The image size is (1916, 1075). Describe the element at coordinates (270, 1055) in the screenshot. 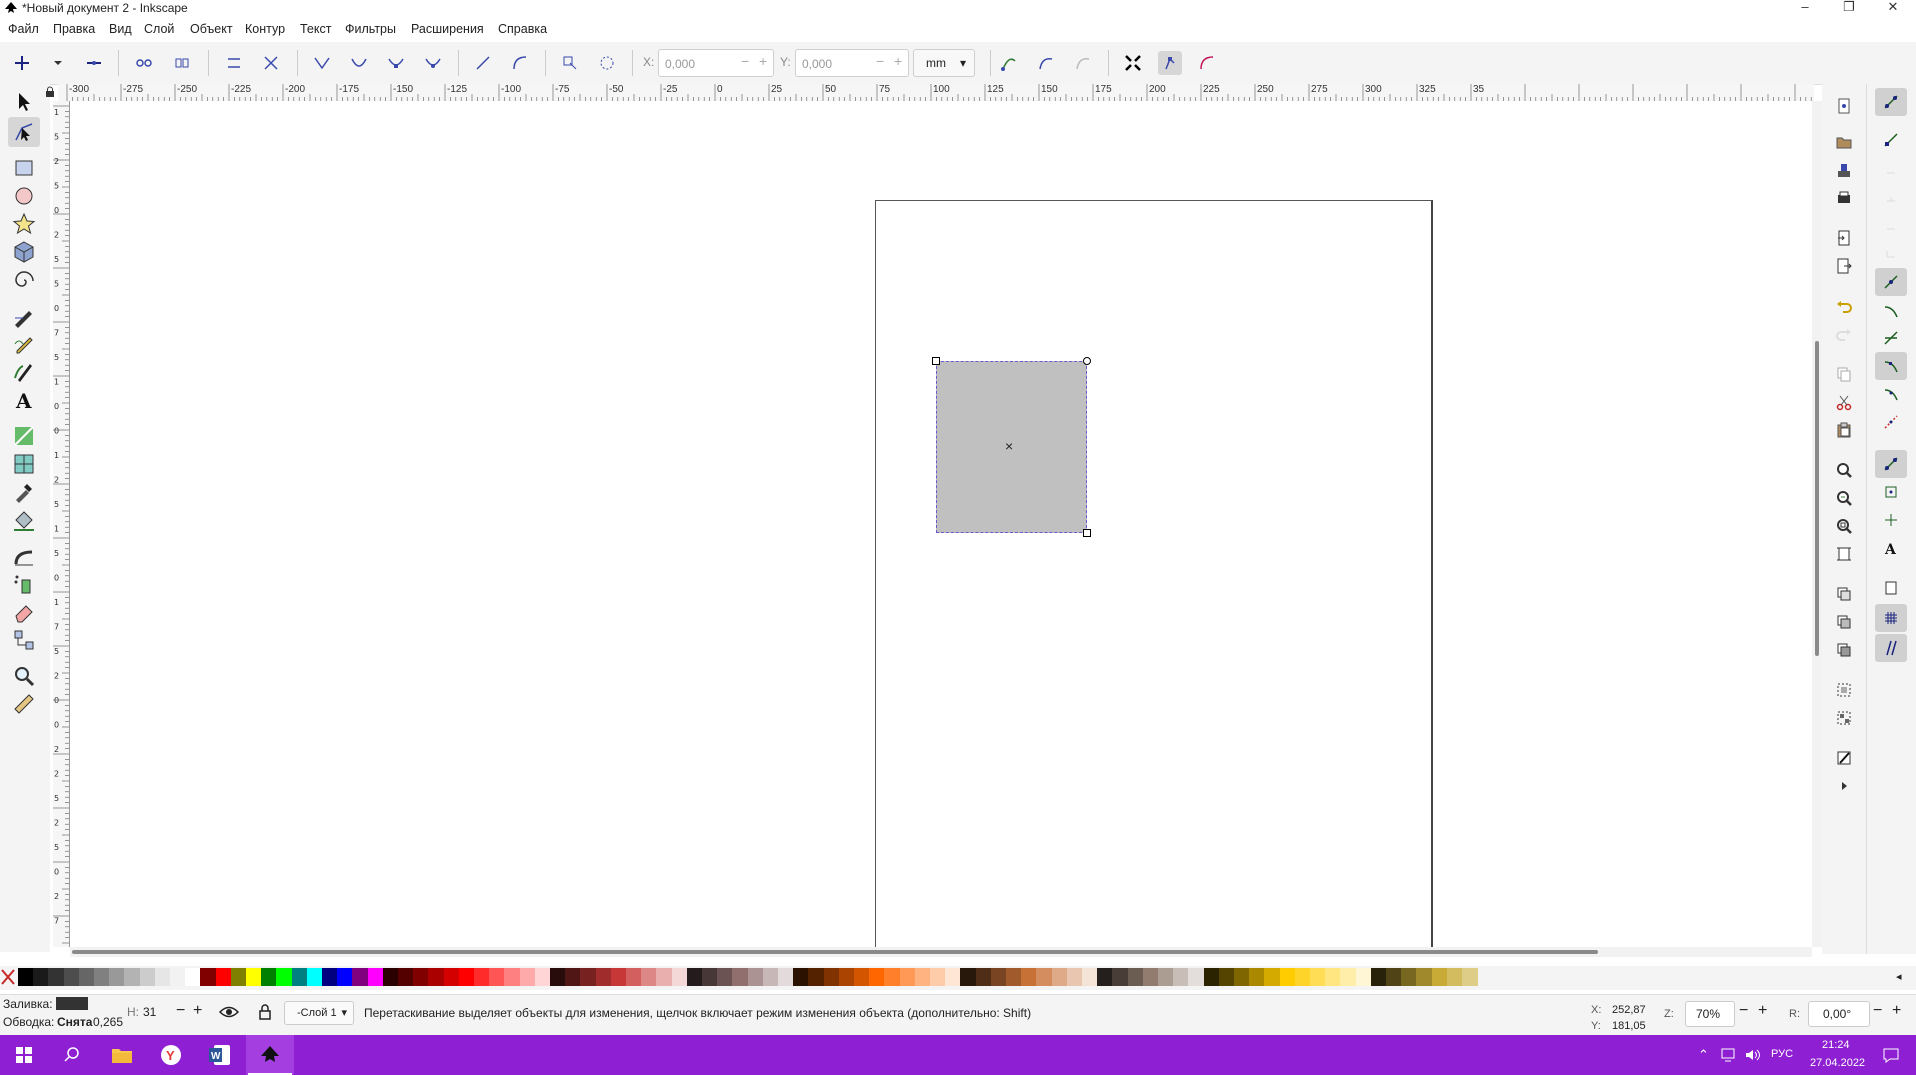

I see `inkscape-taskbar-icon` at that location.